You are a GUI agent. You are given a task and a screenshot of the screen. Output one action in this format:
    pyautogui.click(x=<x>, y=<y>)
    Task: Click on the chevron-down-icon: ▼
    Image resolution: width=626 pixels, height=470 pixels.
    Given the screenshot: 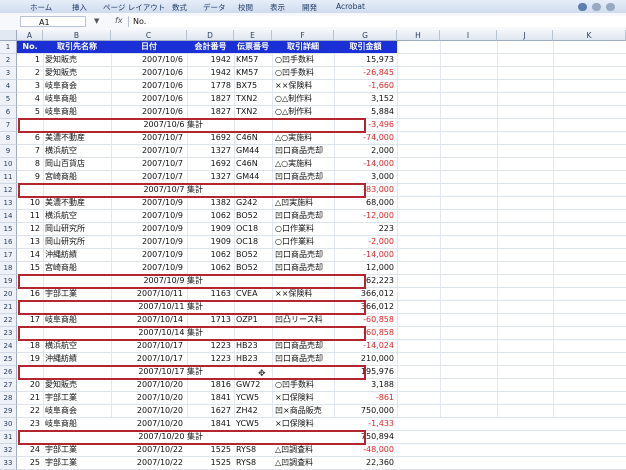 What is the action you would take?
    pyautogui.click(x=96, y=21)
    